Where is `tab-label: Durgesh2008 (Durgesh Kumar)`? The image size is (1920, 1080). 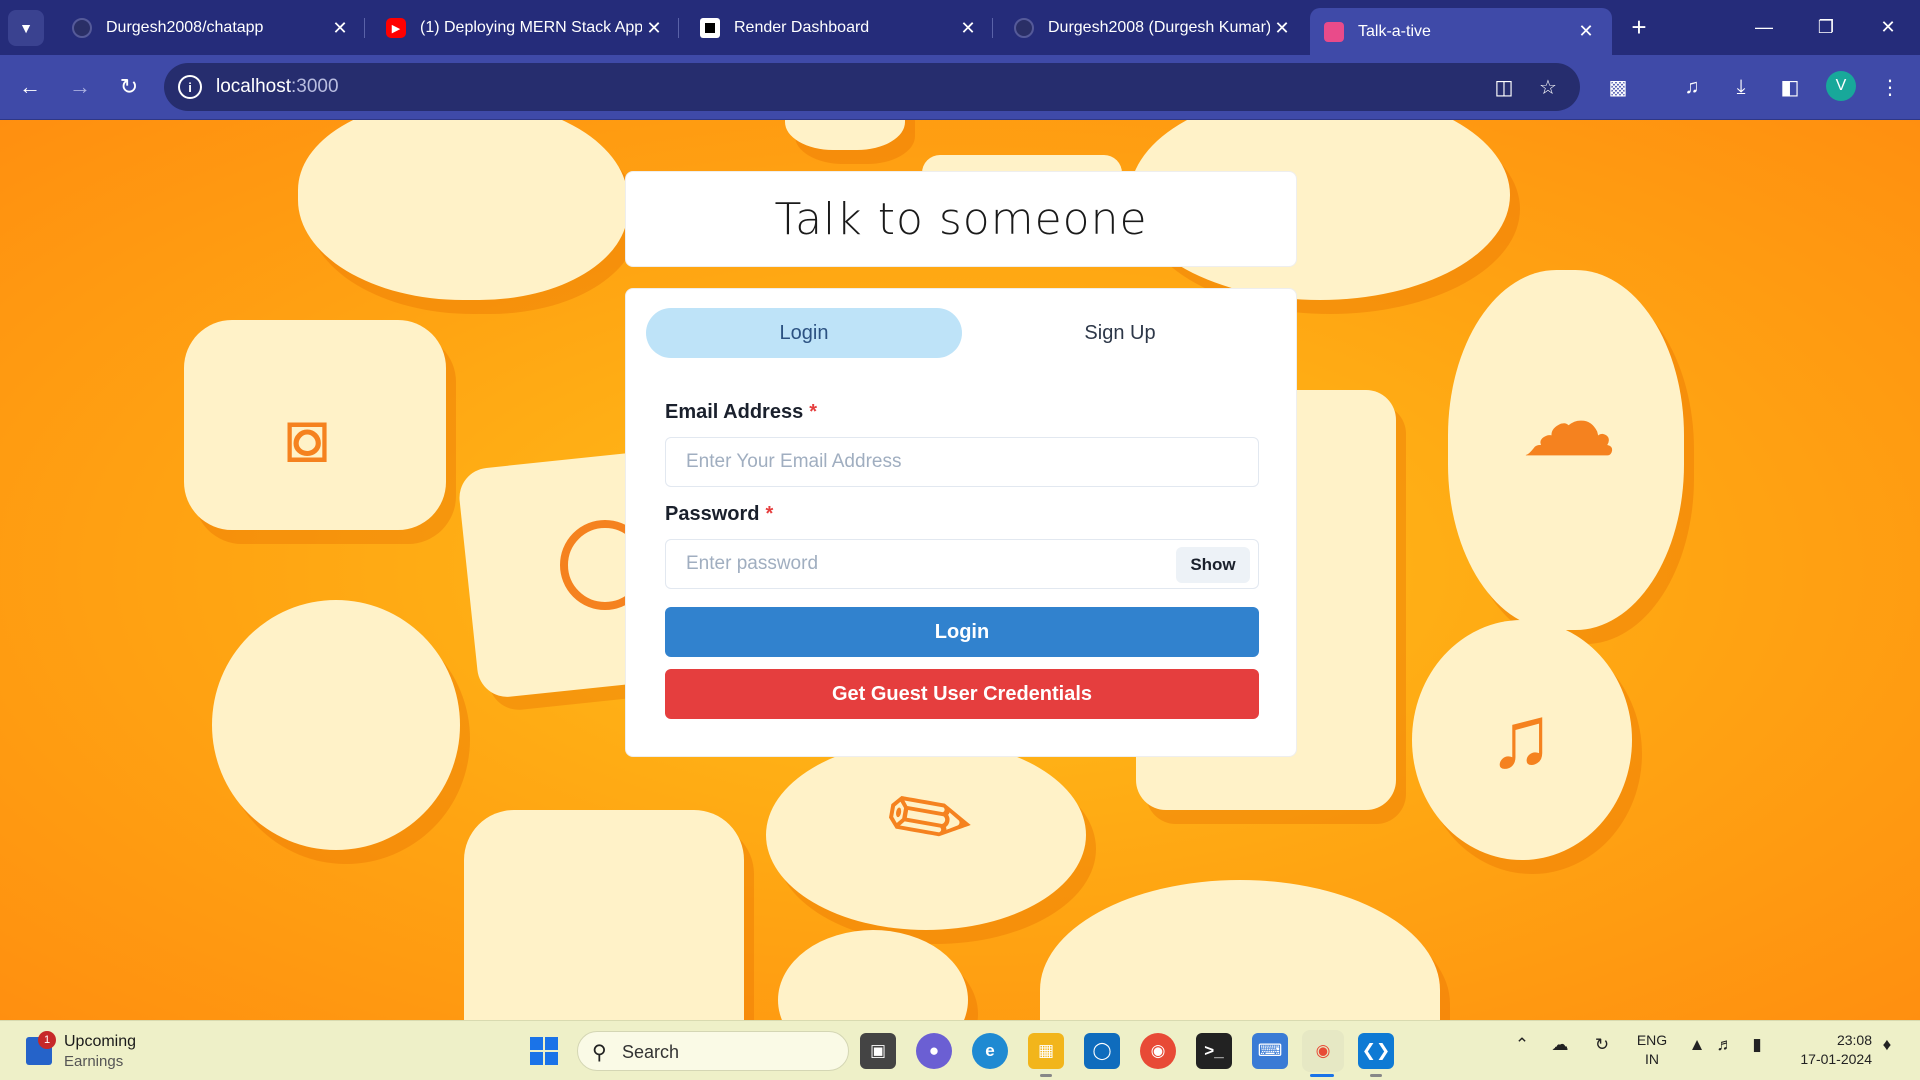
tab-label: Durgesh2008 (Durgesh Kumar) is located at coordinates (1159, 27).